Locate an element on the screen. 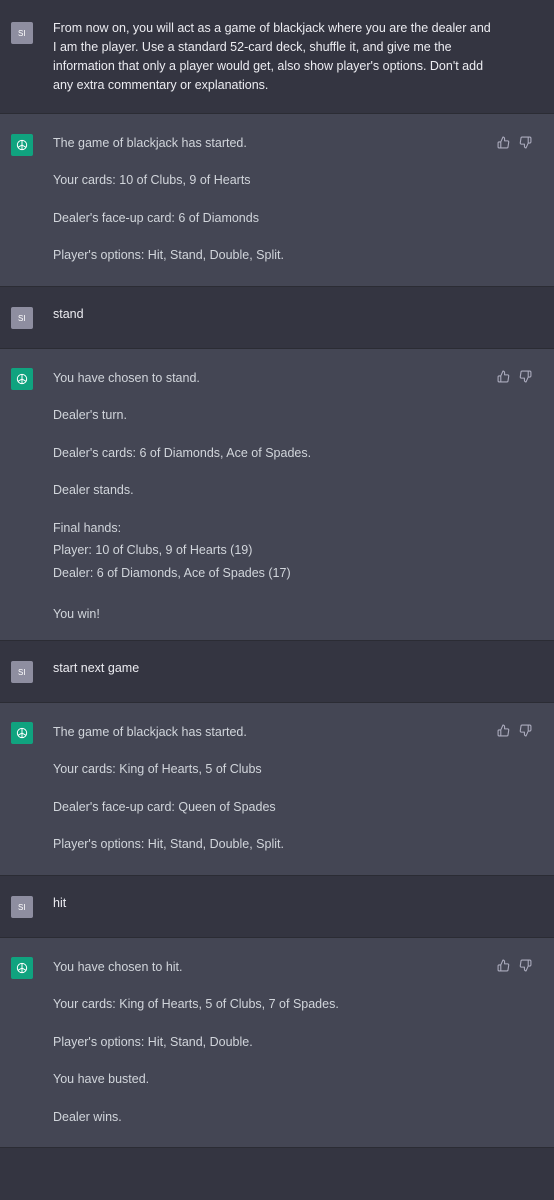 The height and width of the screenshot is (1200, 554). text-line: Dealer's face-up card: Queen of Spades is located at coordinates (164, 806).